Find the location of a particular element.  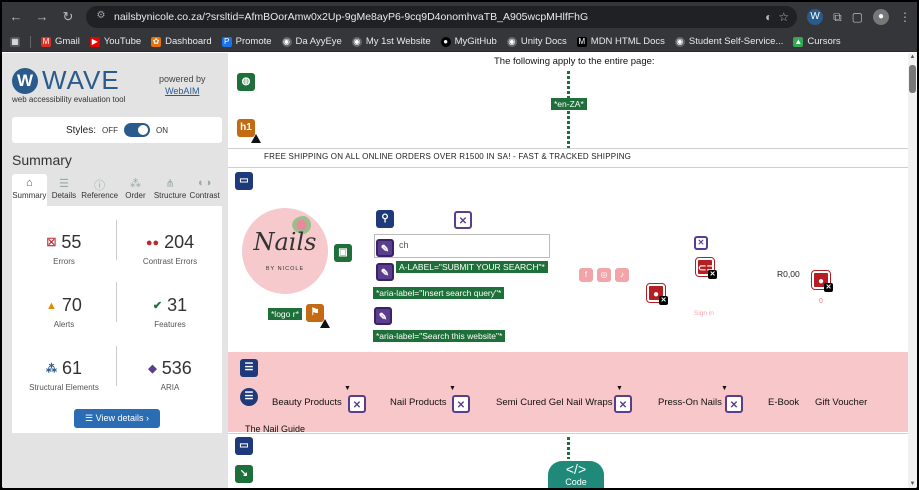

apps-grid-icon: ▦ is located at coordinates (15, 41).